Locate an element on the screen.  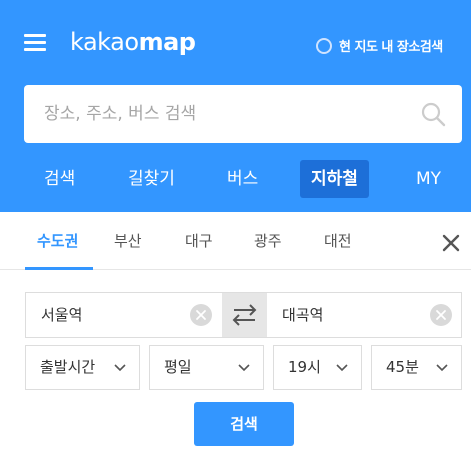
search-icon is located at coordinates (433, 114).